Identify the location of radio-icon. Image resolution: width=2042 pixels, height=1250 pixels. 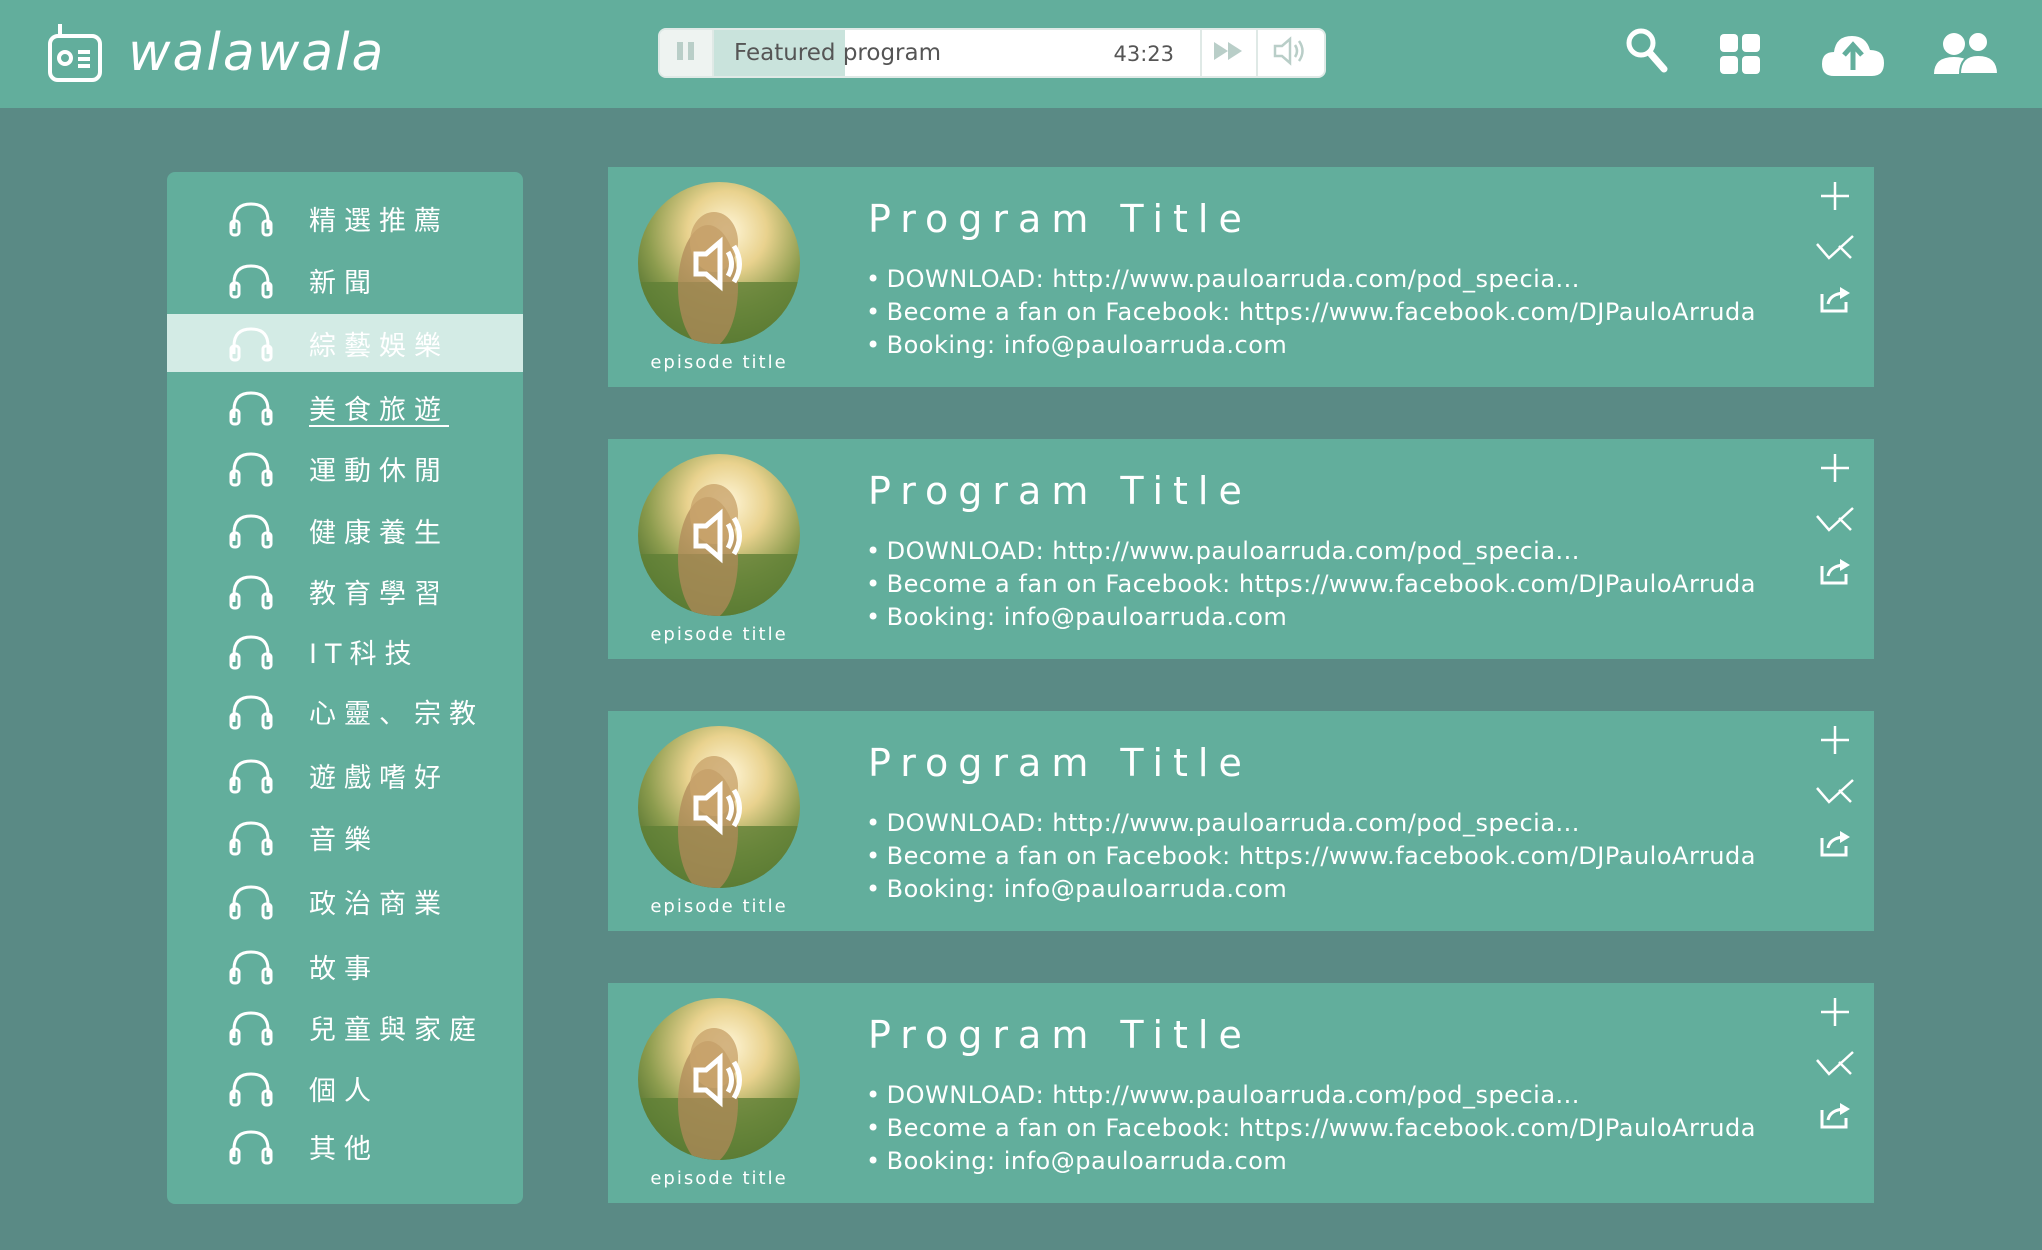
(75, 53).